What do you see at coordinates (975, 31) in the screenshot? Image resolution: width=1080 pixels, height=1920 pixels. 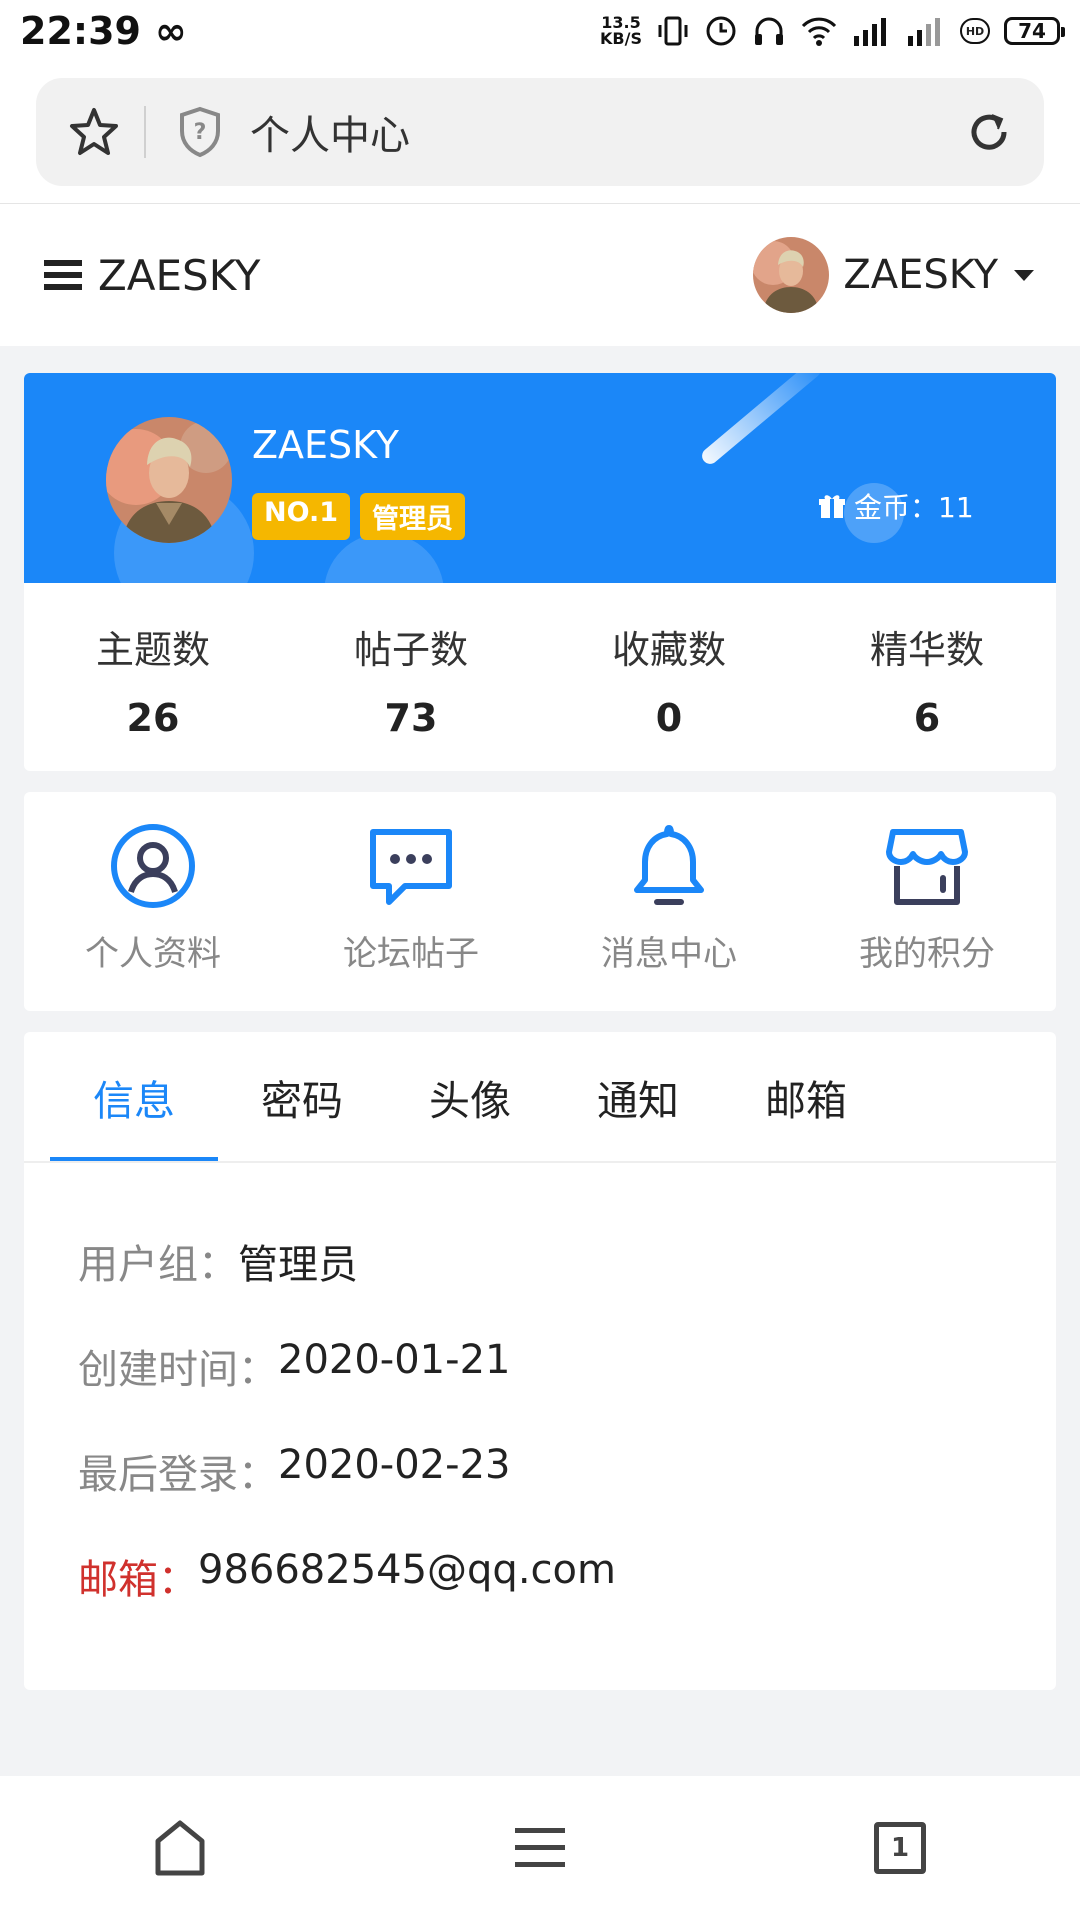 I see `hd-icon: HD` at bounding box center [975, 31].